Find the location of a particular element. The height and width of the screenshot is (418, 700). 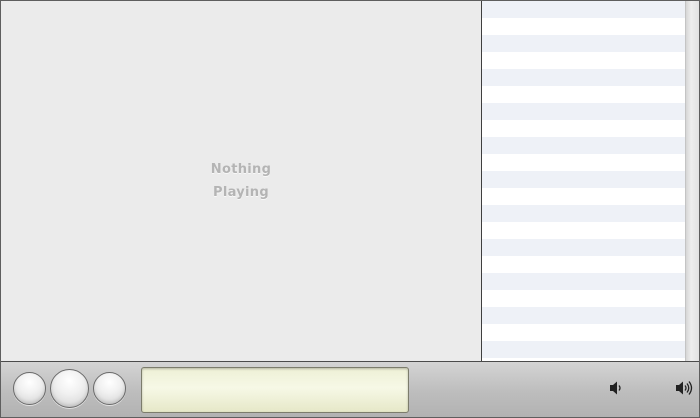

status-line-2: Playing is located at coordinates (241, 192).